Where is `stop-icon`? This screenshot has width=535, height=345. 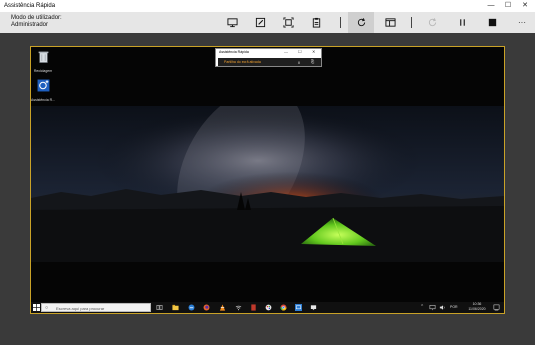 stop-icon is located at coordinates (492, 22).